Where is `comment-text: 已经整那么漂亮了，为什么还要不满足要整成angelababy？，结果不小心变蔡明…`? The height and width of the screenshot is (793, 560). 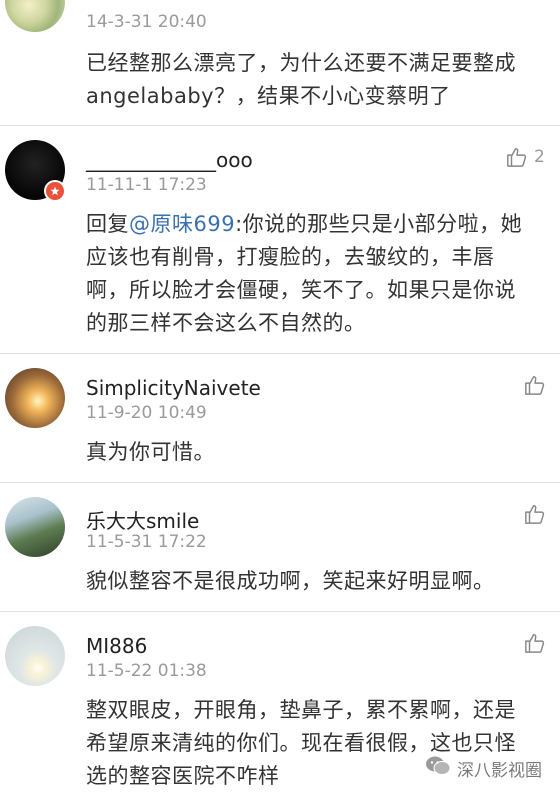
comment-text: 已经整那么漂亮了，为什么还要不满足要整成angelababy？，结果不小心变蔡明… is located at coordinates (301, 79).